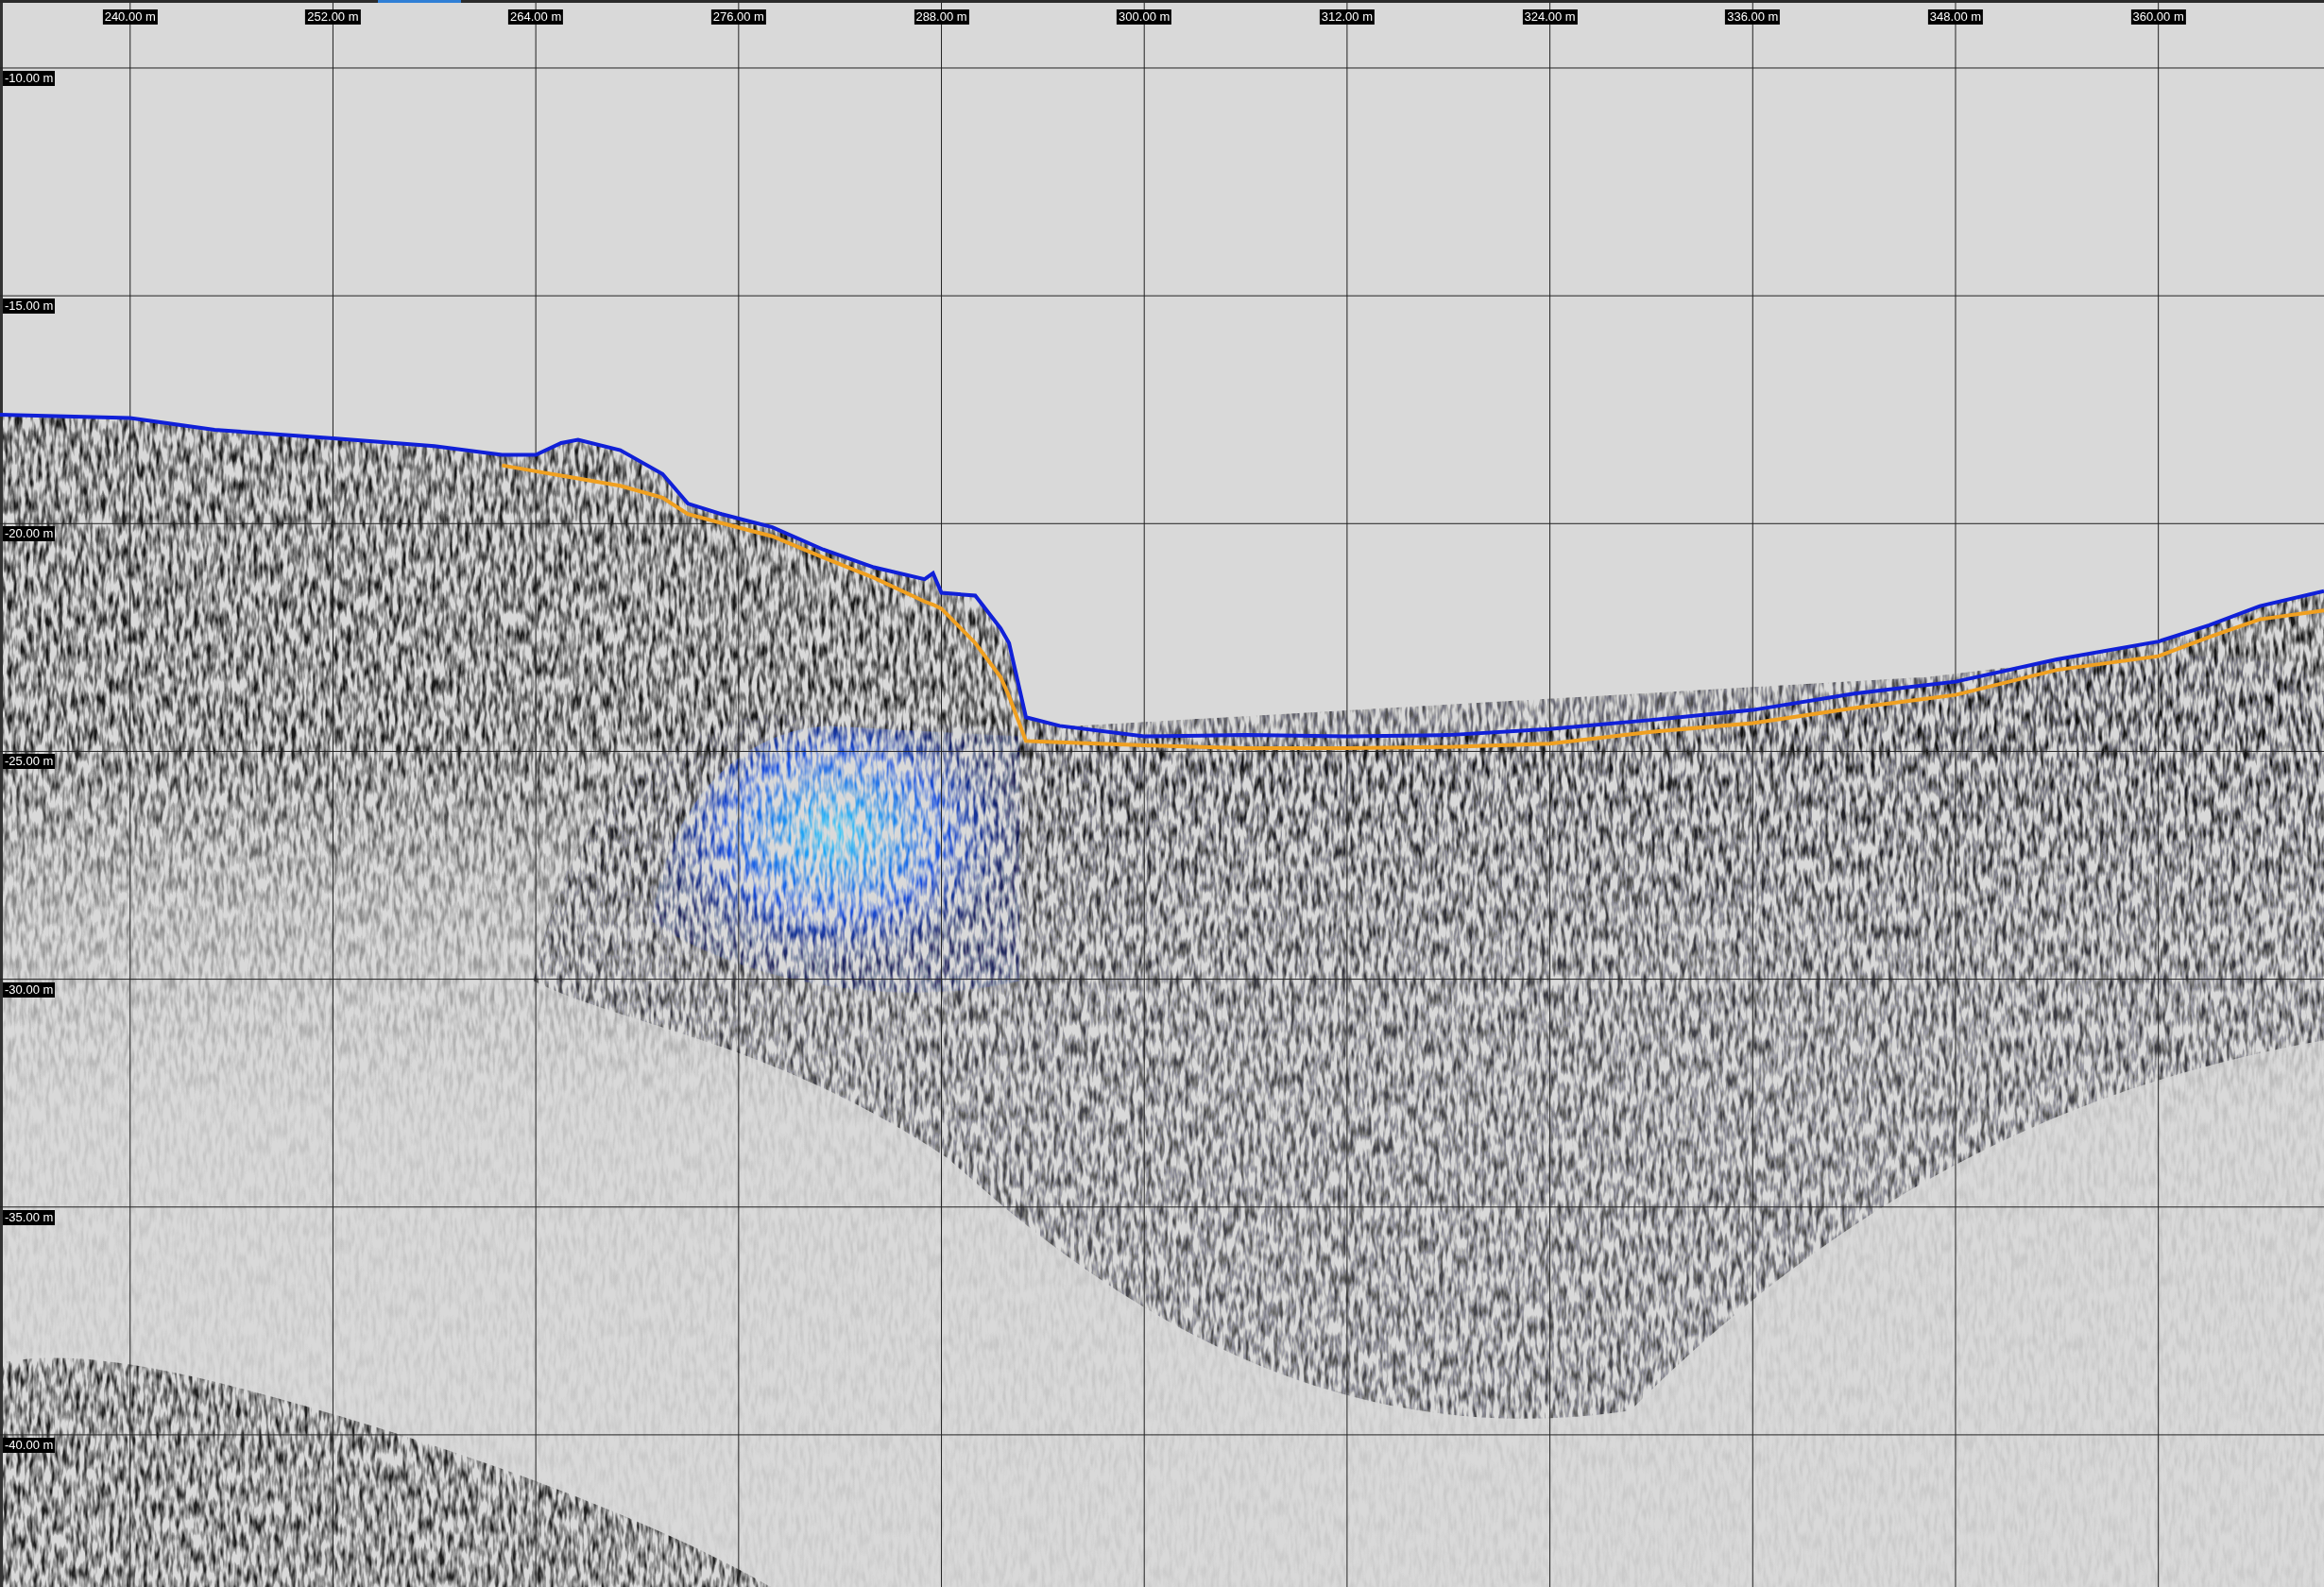  What do you see at coordinates (1347, 17) in the screenshot?
I see `distance-tick-label: 312.00 m` at bounding box center [1347, 17].